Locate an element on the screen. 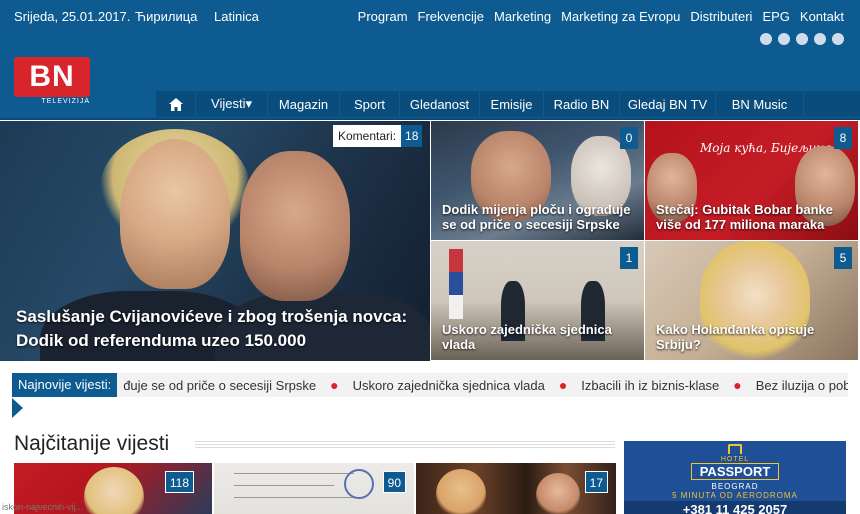  ad-distance: 5 MINUTA OD AERODROMA is located at coordinates (735, 495).